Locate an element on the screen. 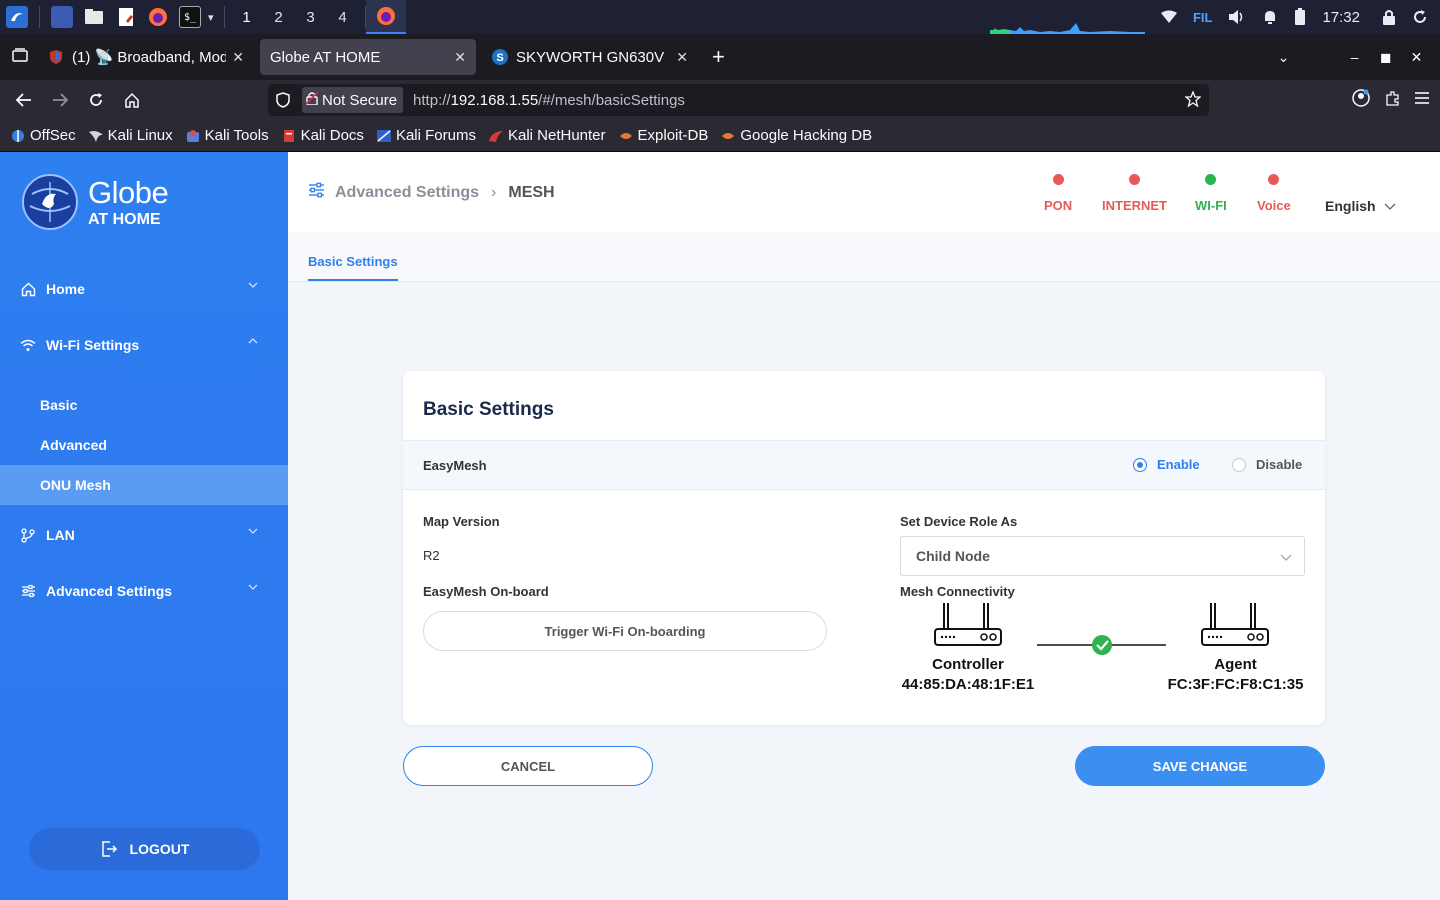 This screenshot has width=1440, height=900. minimize-button: – is located at coordinates (1354, 57).